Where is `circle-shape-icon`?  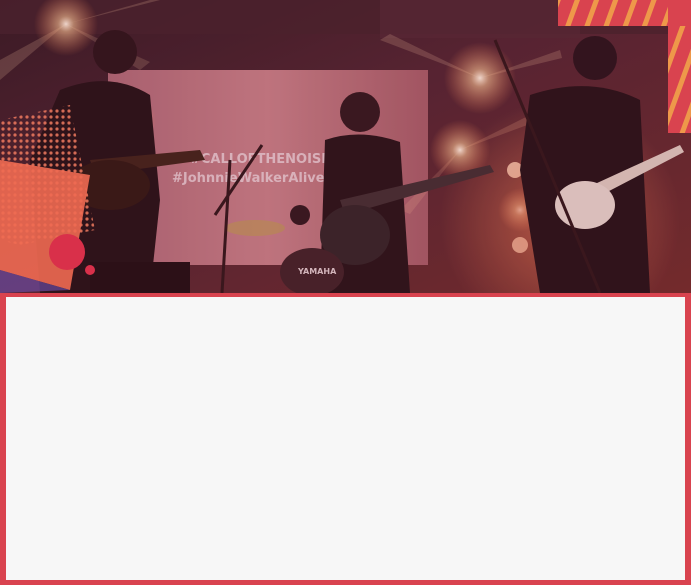
circle-shape-icon is located at coordinates (67, 252).